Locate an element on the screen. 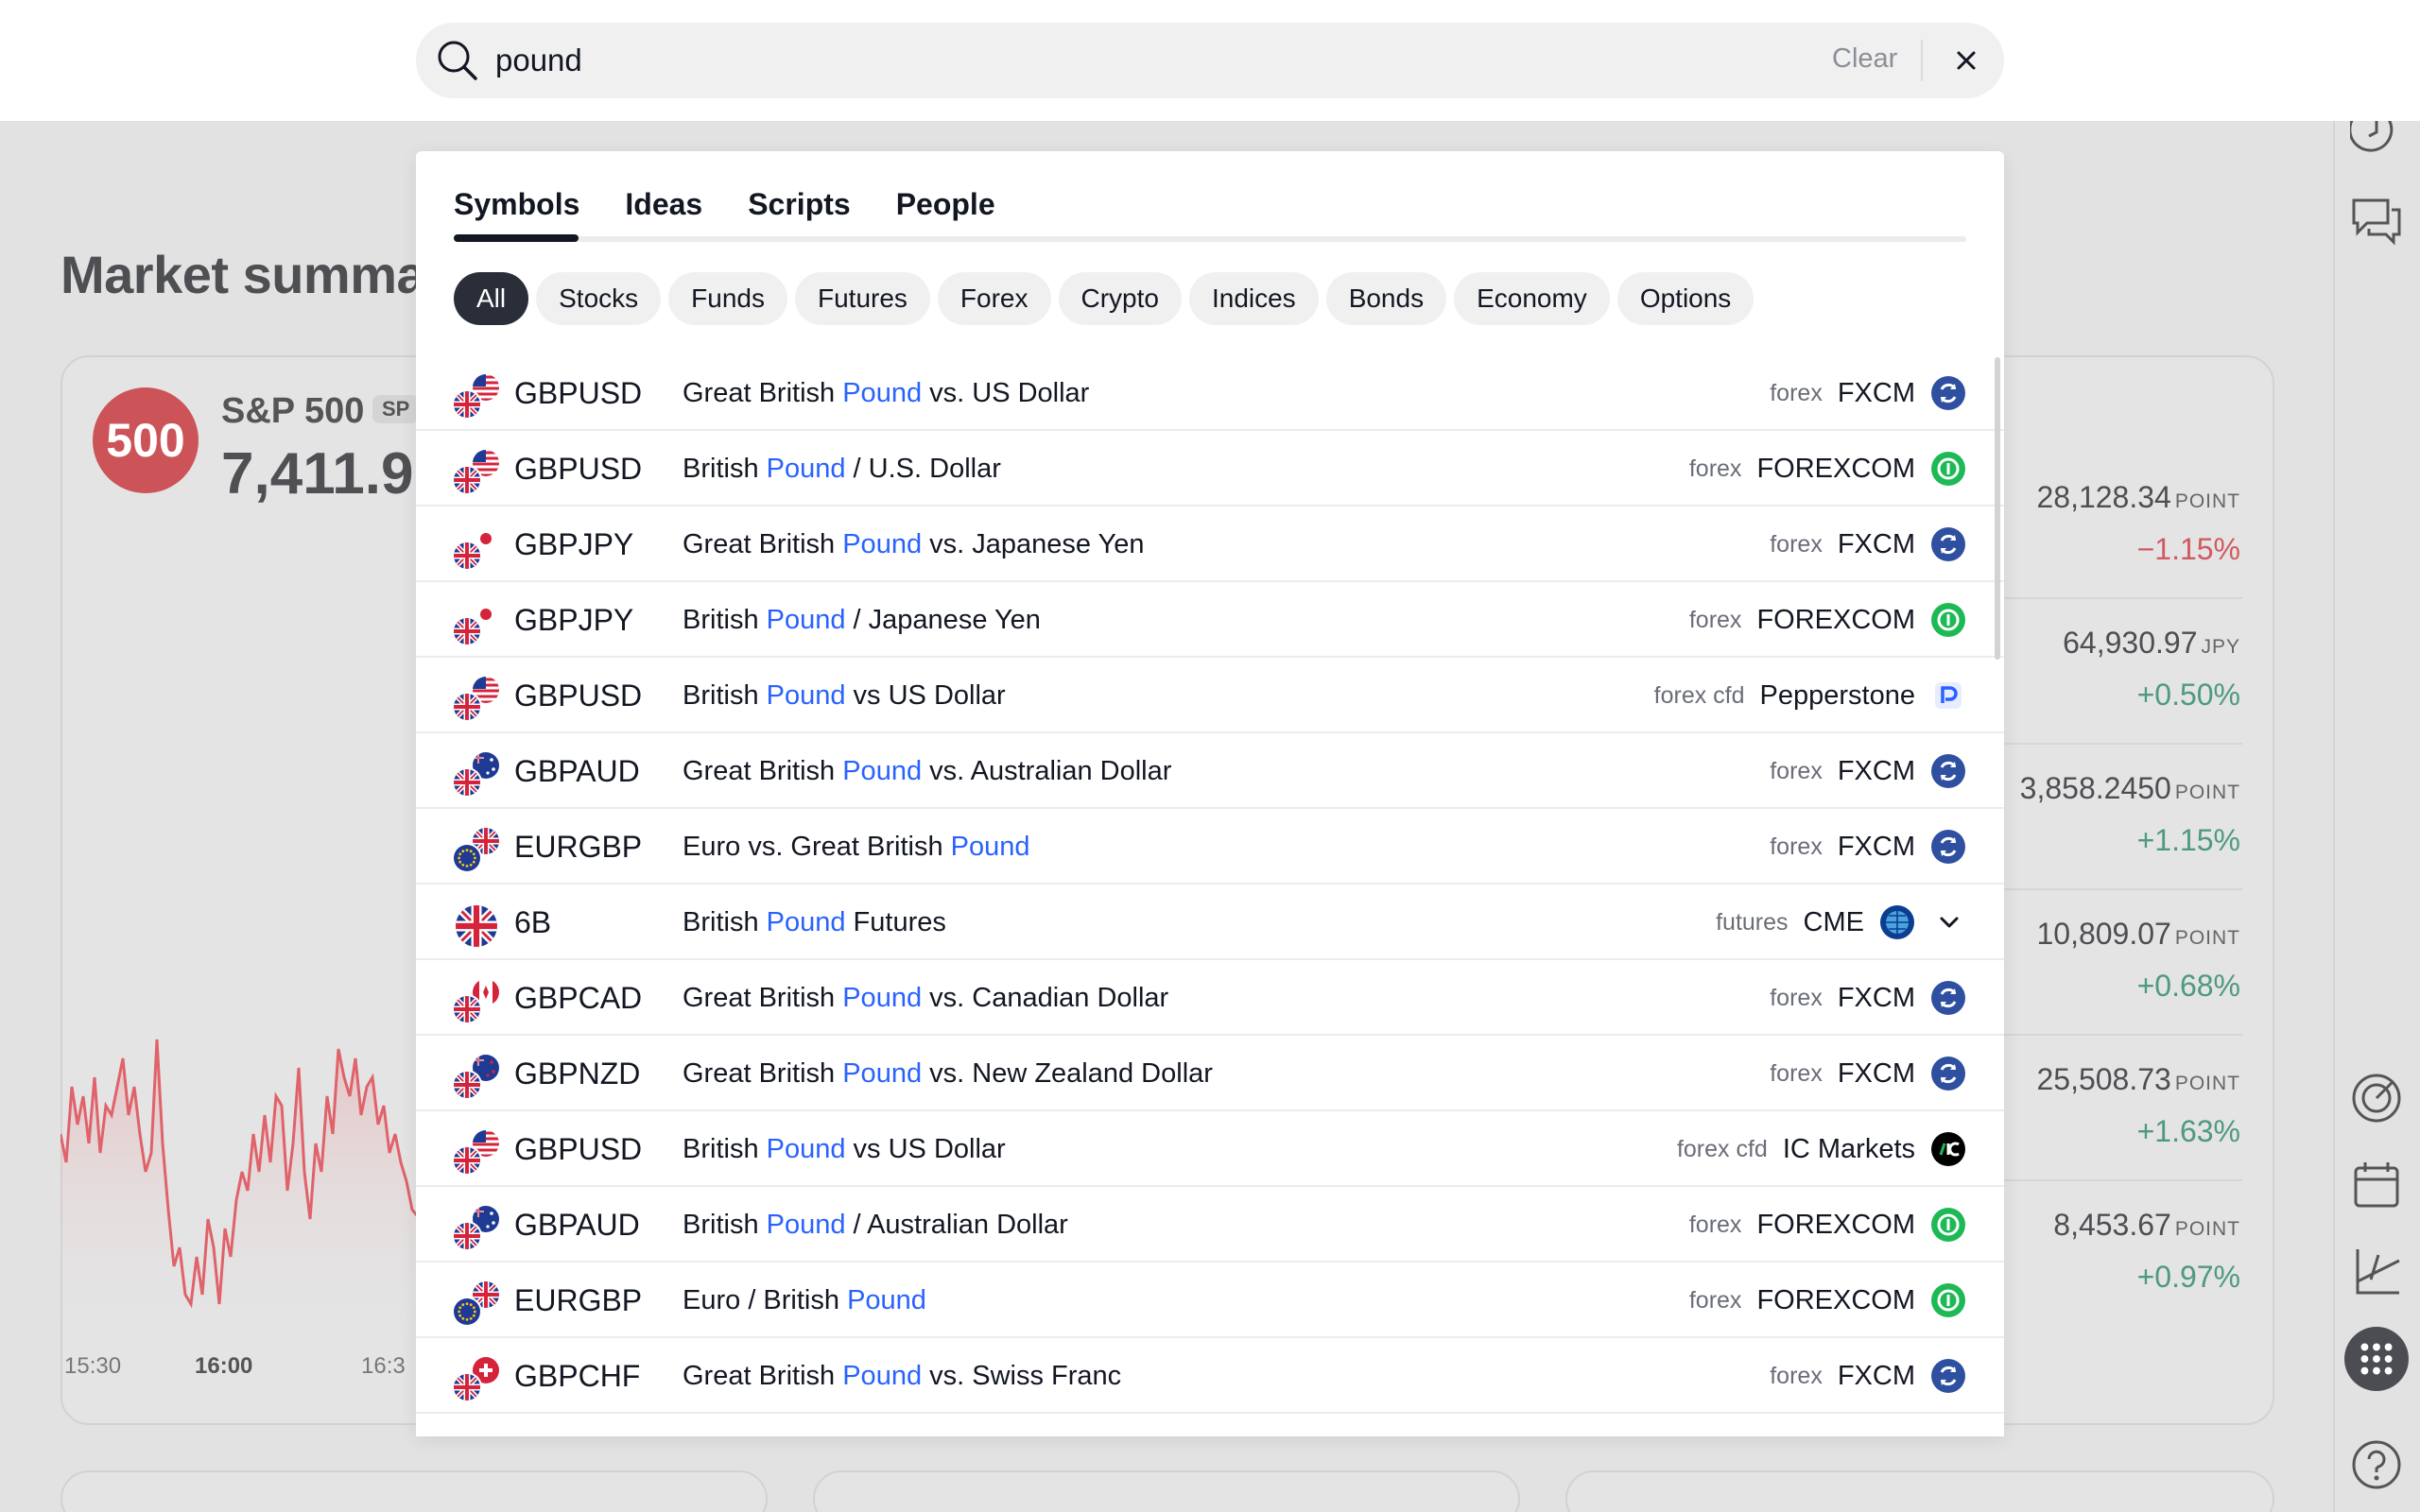  price-value: 3,858.2450 is located at coordinates (2095, 788).